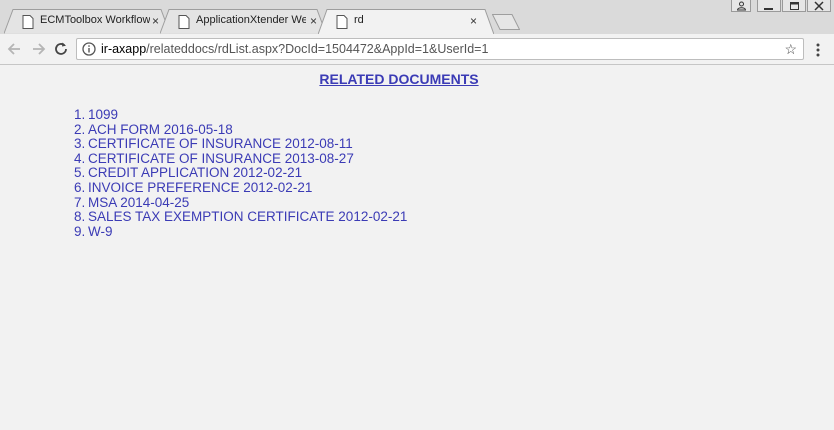 The width and height of the screenshot is (834, 430). What do you see at coordinates (80, 187) in the screenshot?
I see `list-item-number: 6.` at bounding box center [80, 187].